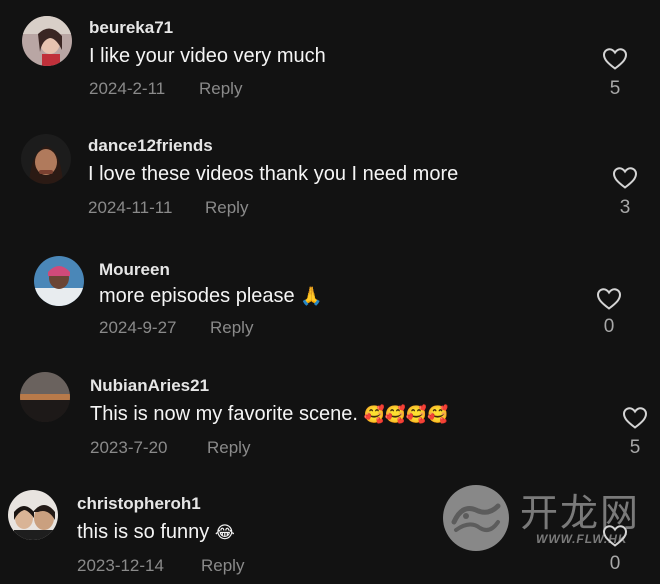 The height and width of the screenshot is (584, 660). What do you see at coordinates (207, 56) in the screenshot?
I see `comment-text: I like your video very much` at bounding box center [207, 56].